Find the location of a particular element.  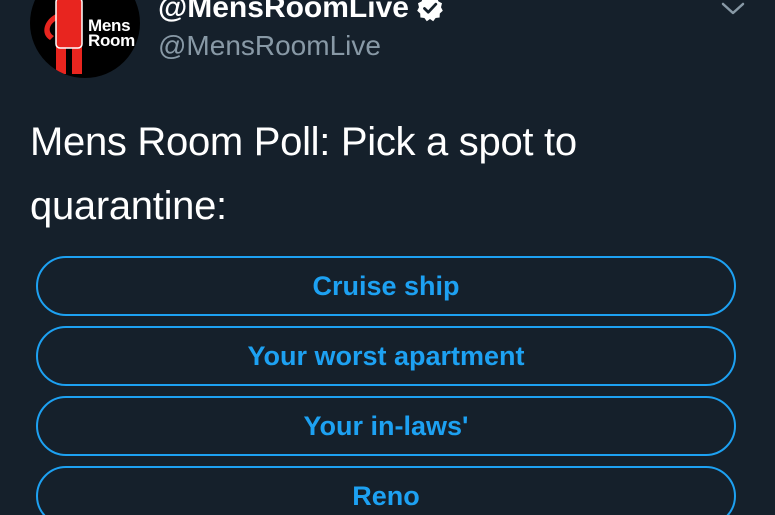

poll-option-label: Your in-laws' is located at coordinates (386, 425).